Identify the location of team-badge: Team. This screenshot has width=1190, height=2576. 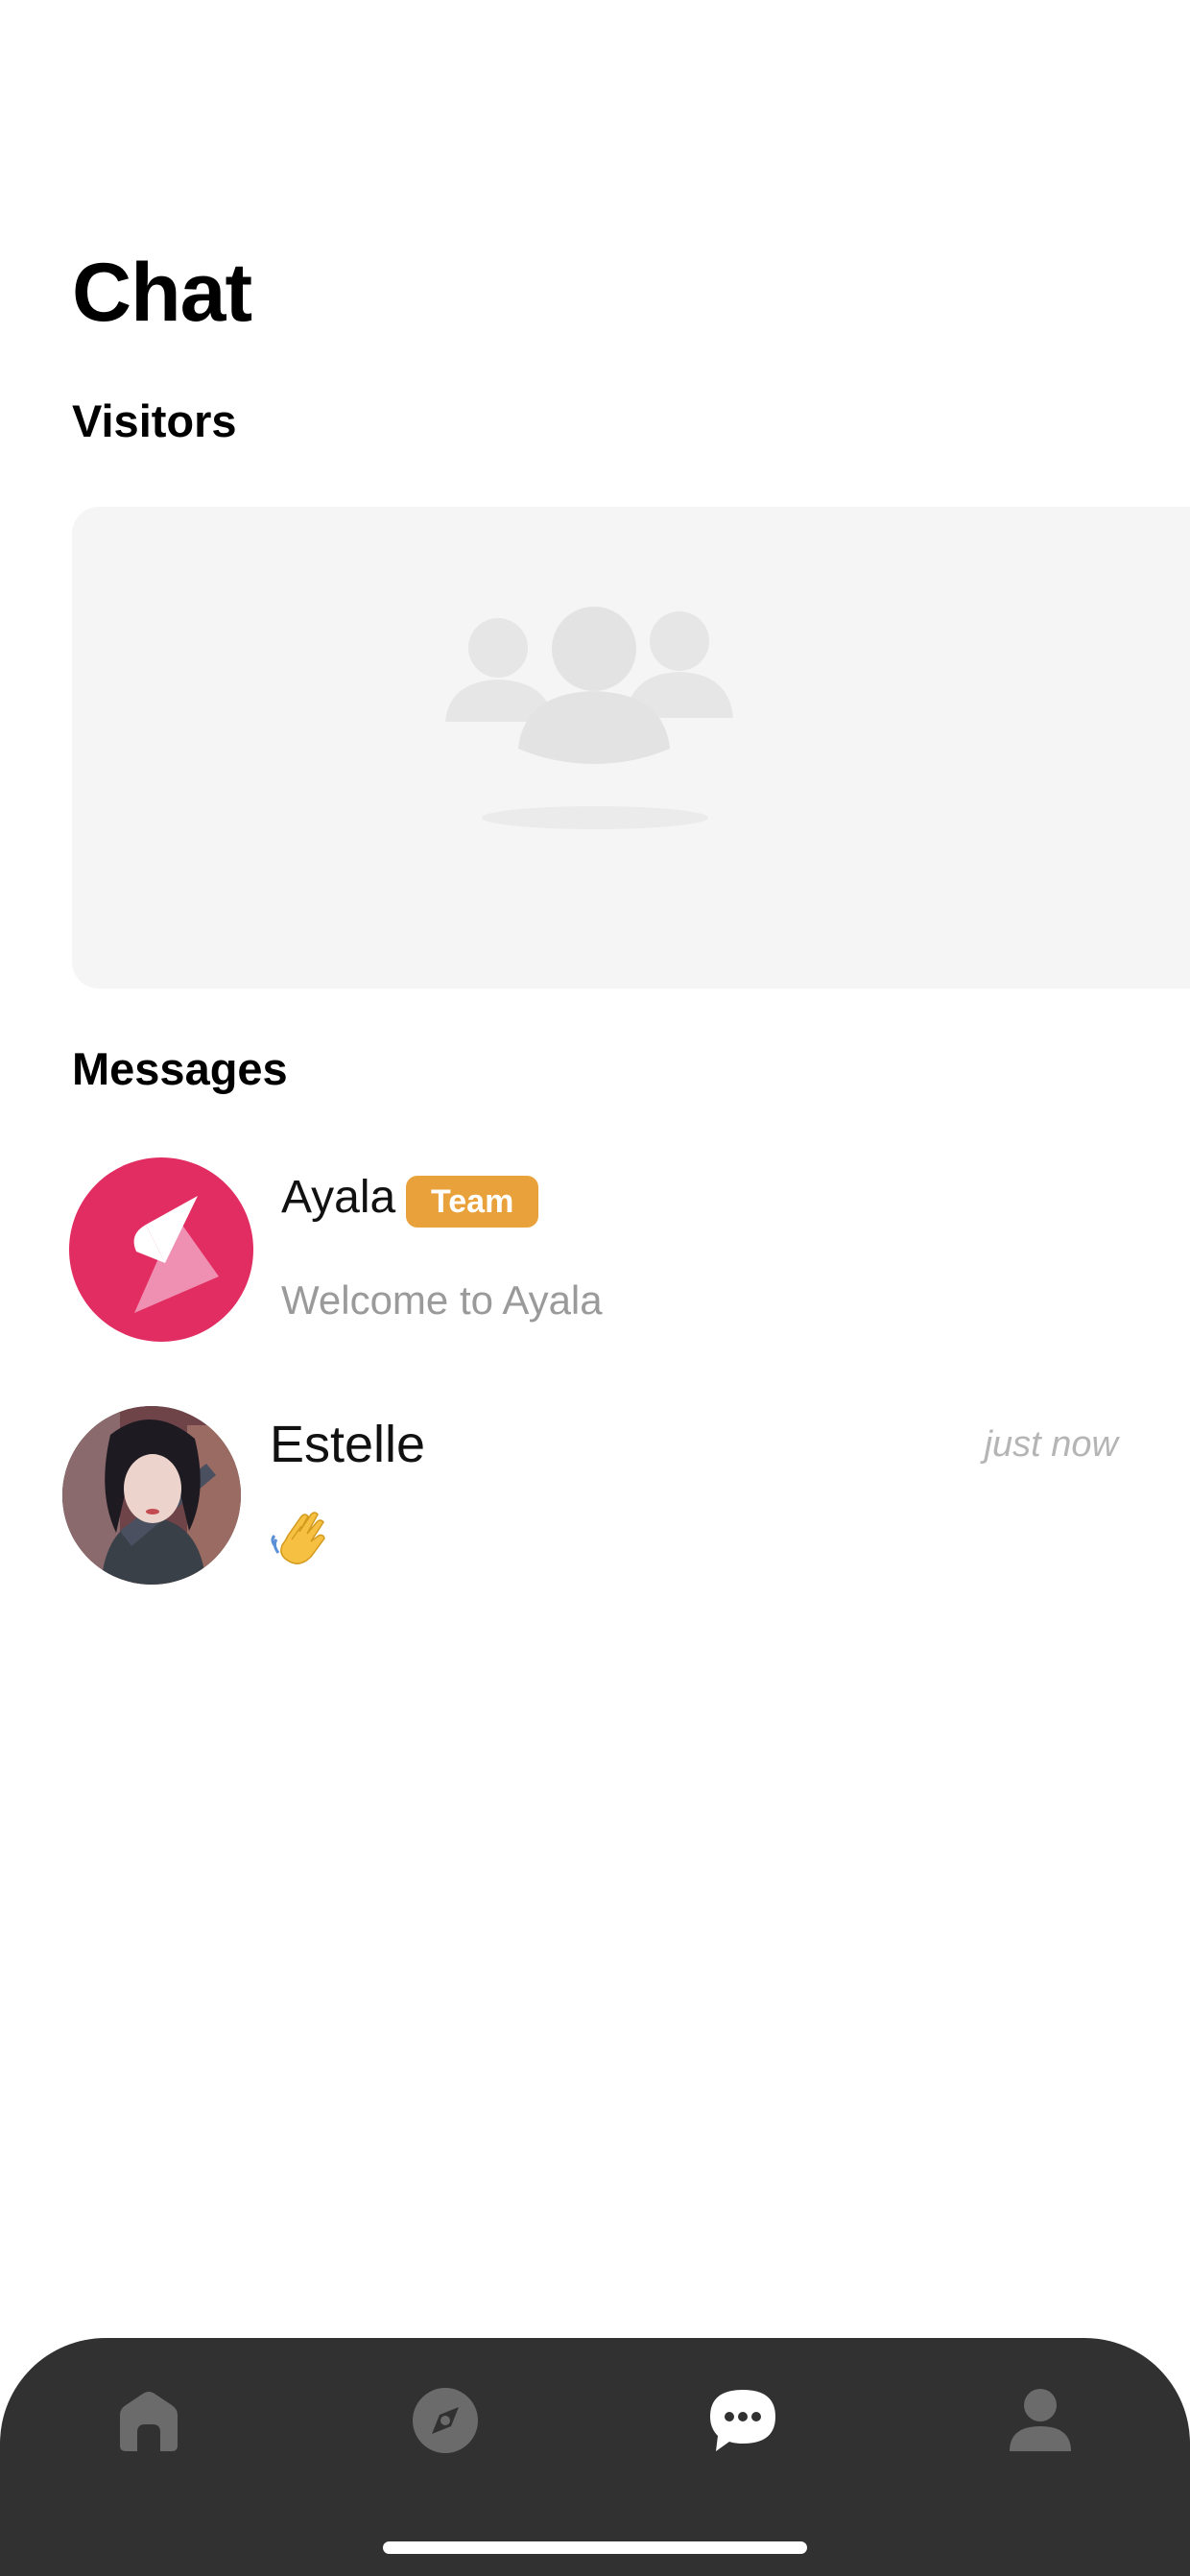
(473, 1202).